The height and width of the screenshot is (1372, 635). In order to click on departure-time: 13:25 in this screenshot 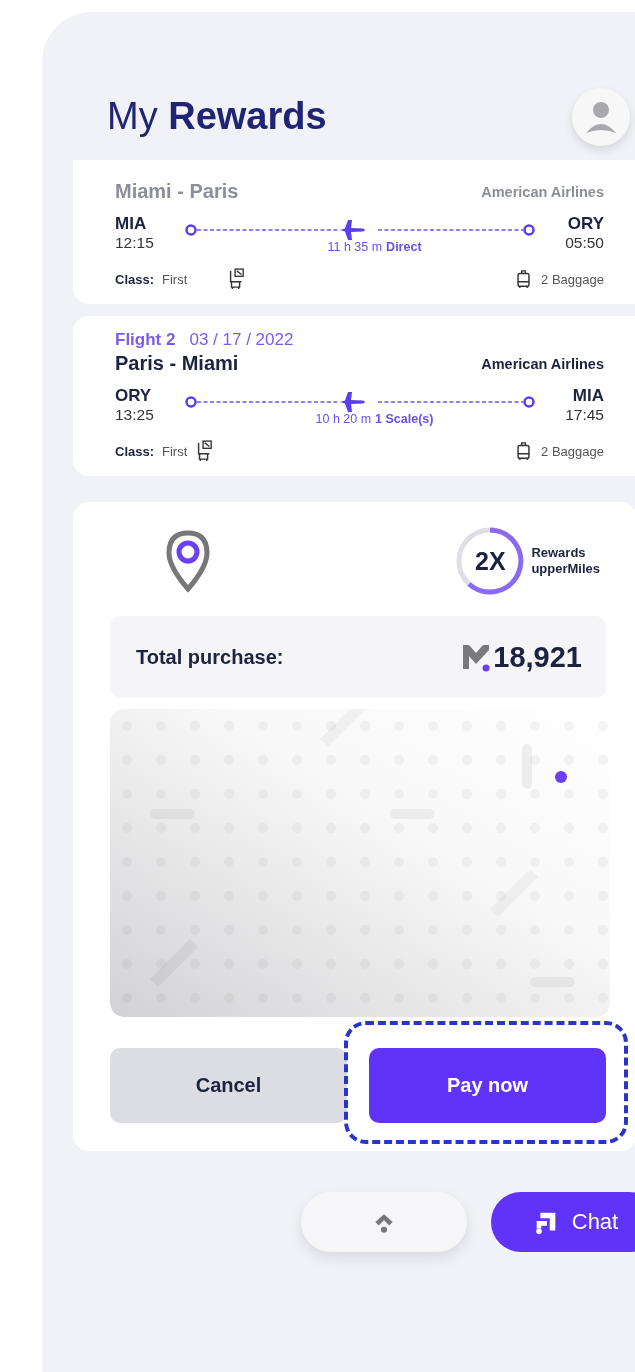, I will do `click(135, 414)`.